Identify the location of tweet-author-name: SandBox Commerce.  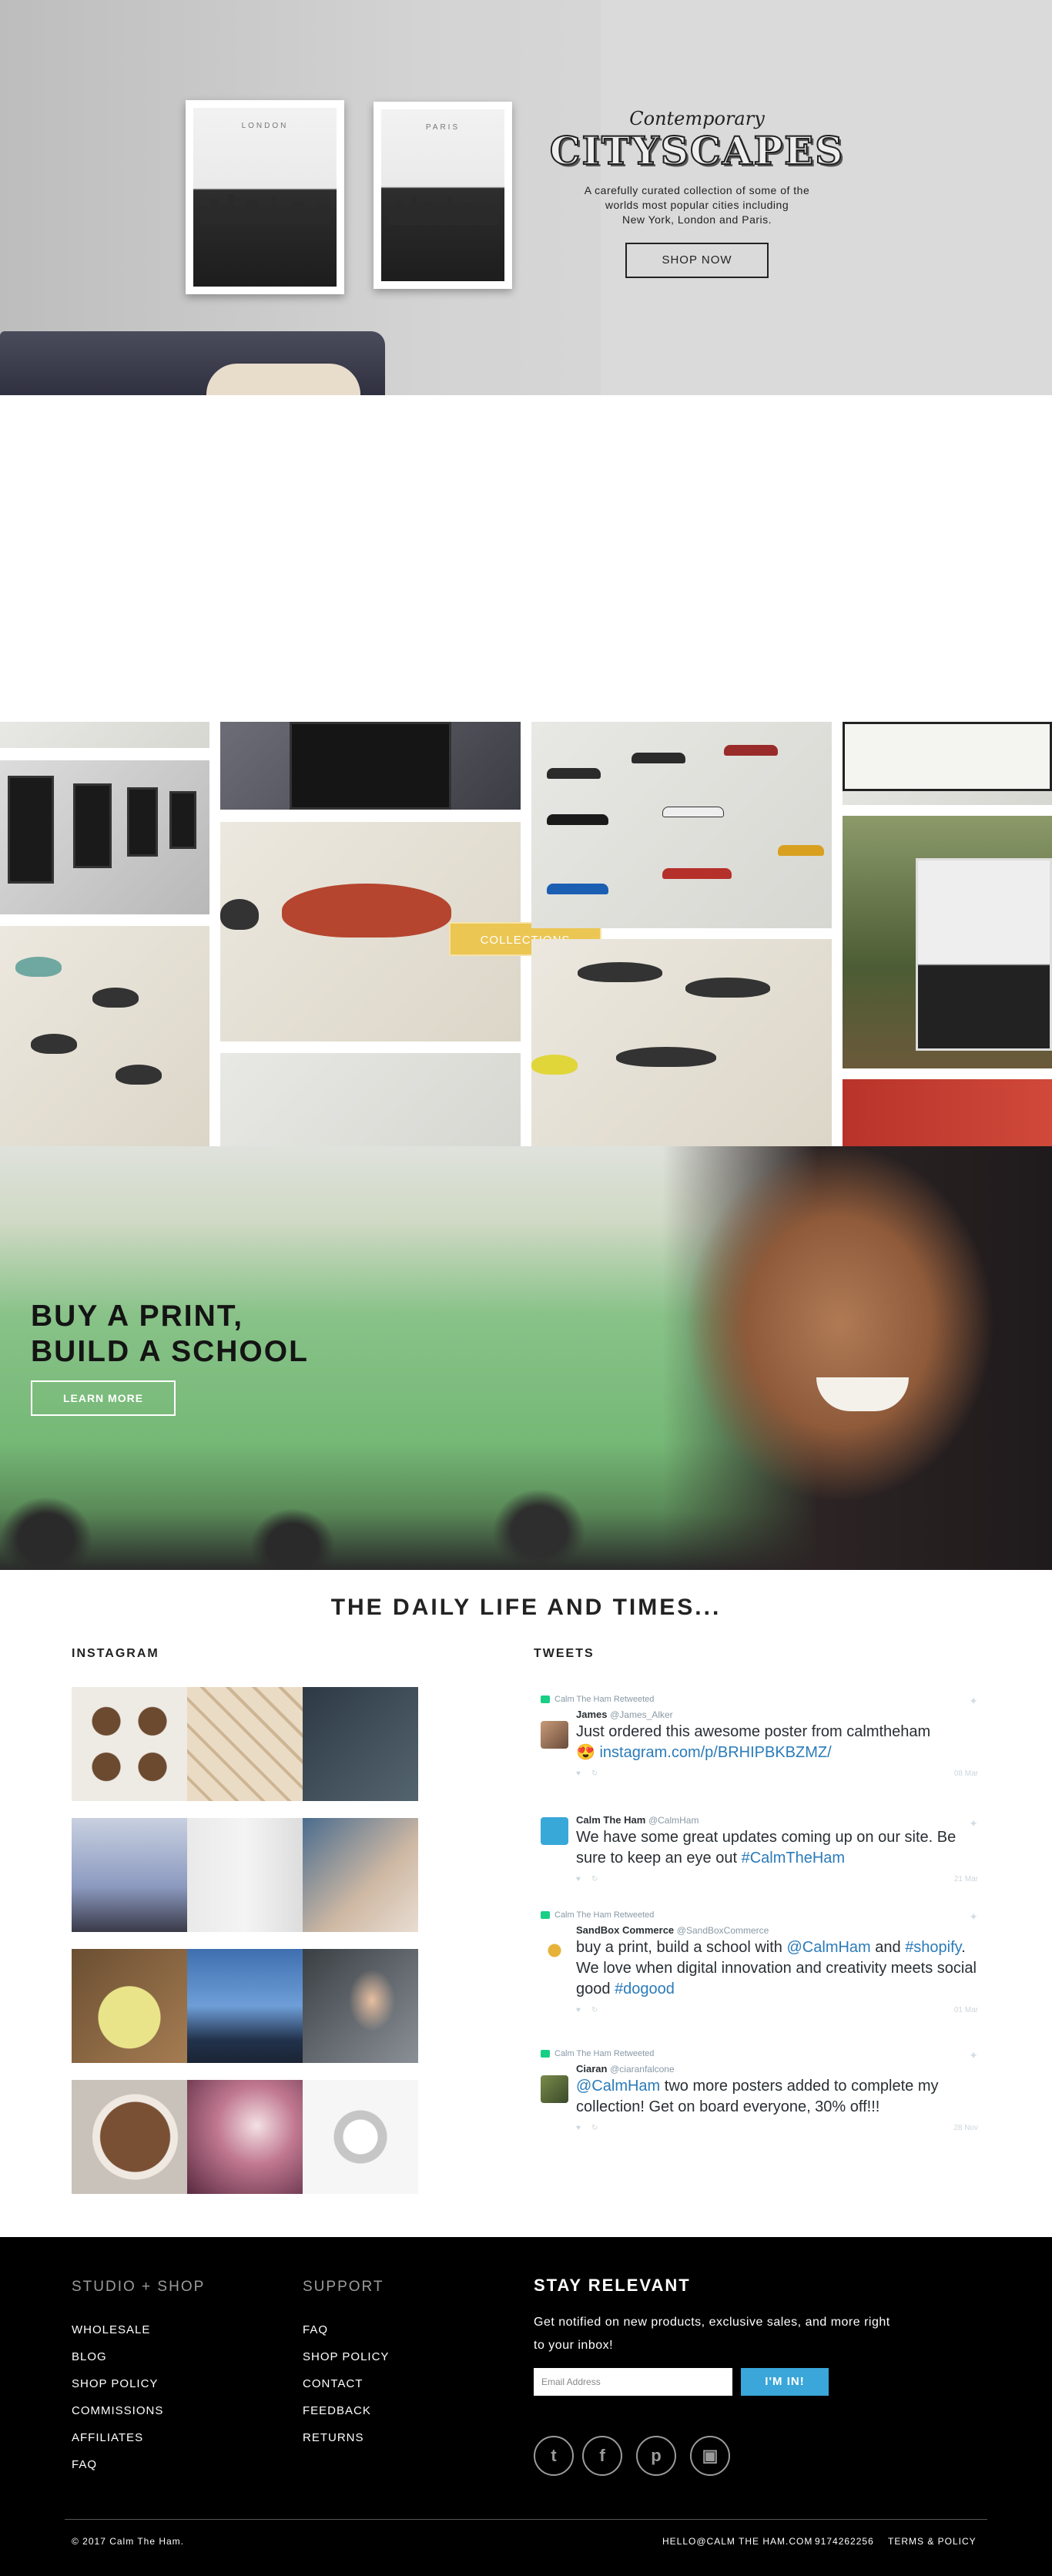
(625, 1930).